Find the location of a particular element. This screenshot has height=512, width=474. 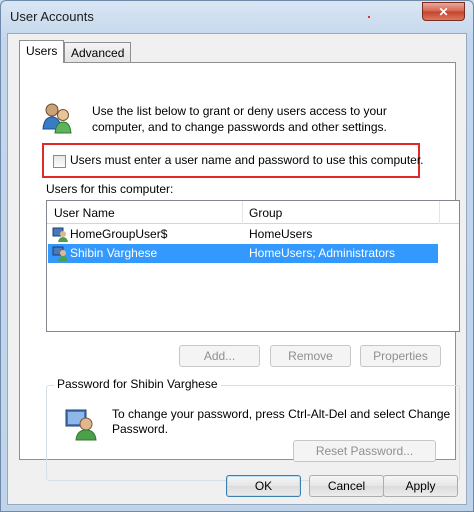

listview-header: User Name Group is located at coordinates (253, 212).